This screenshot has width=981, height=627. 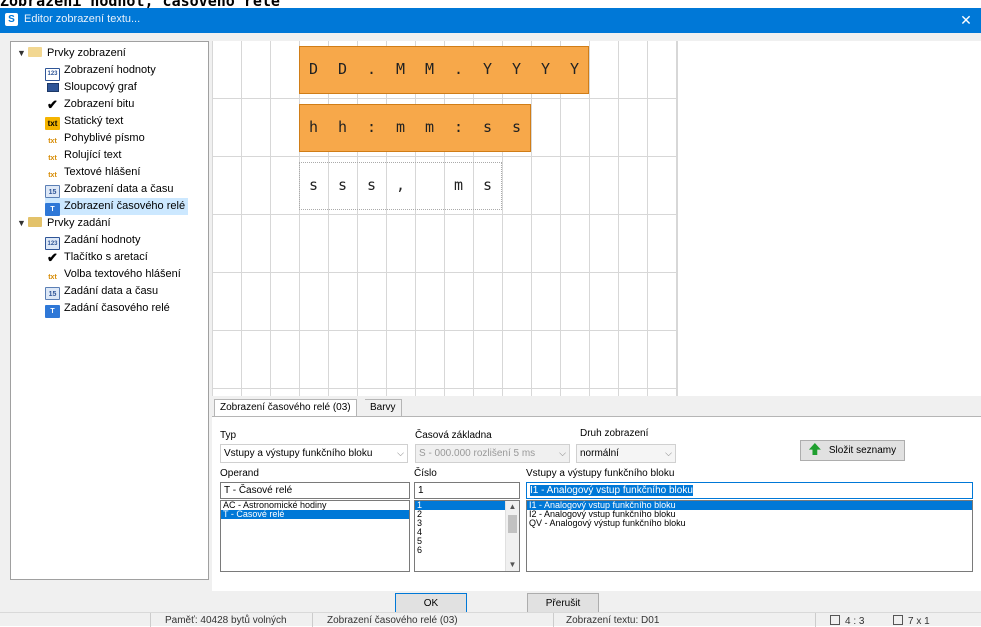 I want to click on tree-item-moving-text: txt Pohyblivé písmo, so click(x=96, y=138).